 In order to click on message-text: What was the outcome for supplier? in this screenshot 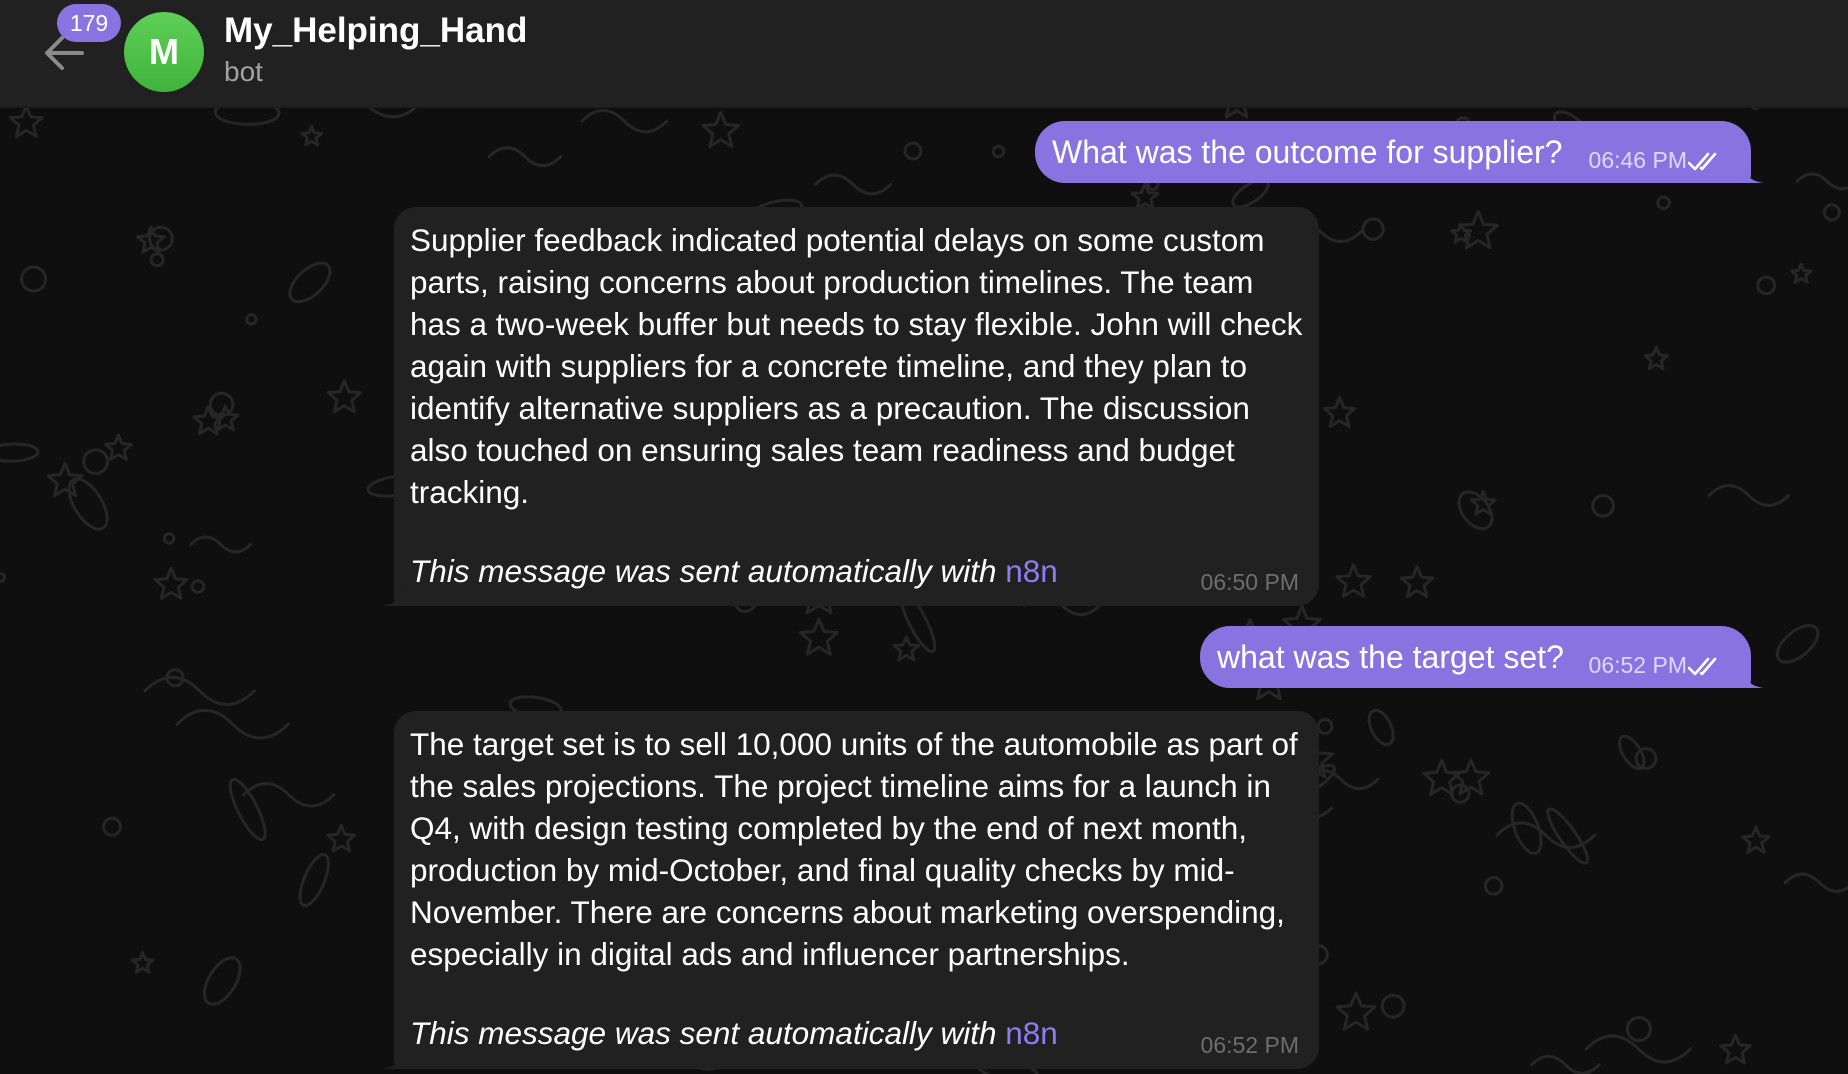, I will do `click(1307, 152)`.